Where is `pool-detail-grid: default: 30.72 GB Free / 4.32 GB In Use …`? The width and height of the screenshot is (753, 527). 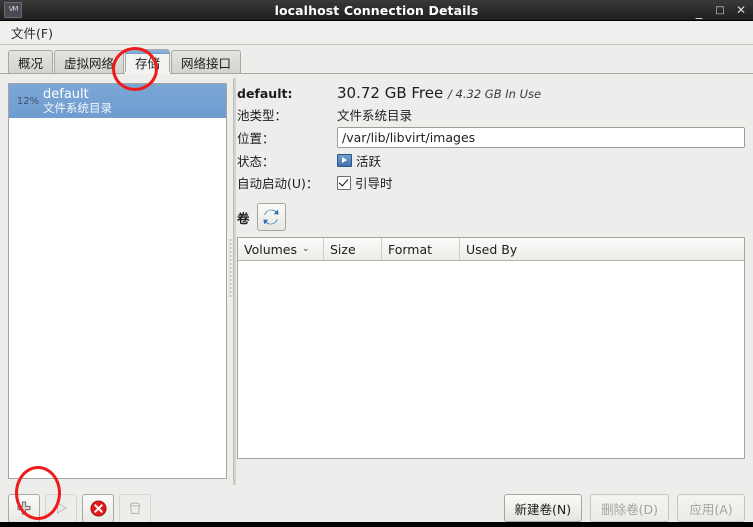 pool-detail-grid: default: 30.72 GB Free / 4.32 GB In Use … is located at coordinates (491, 138).